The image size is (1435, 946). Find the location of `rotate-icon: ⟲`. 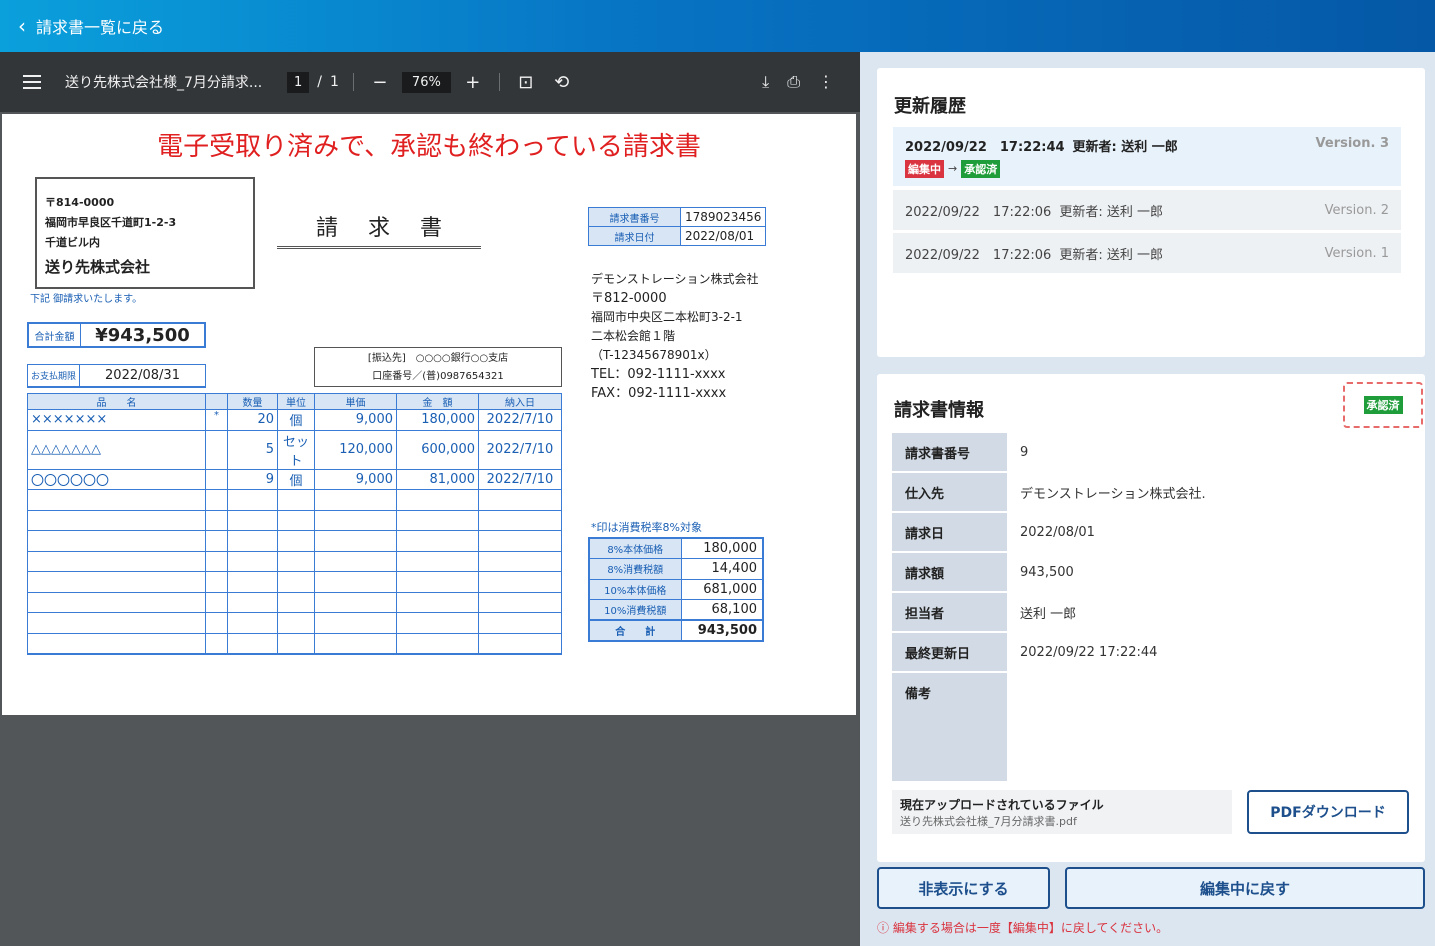

rotate-icon: ⟲ is located at coordinates (562, 82).